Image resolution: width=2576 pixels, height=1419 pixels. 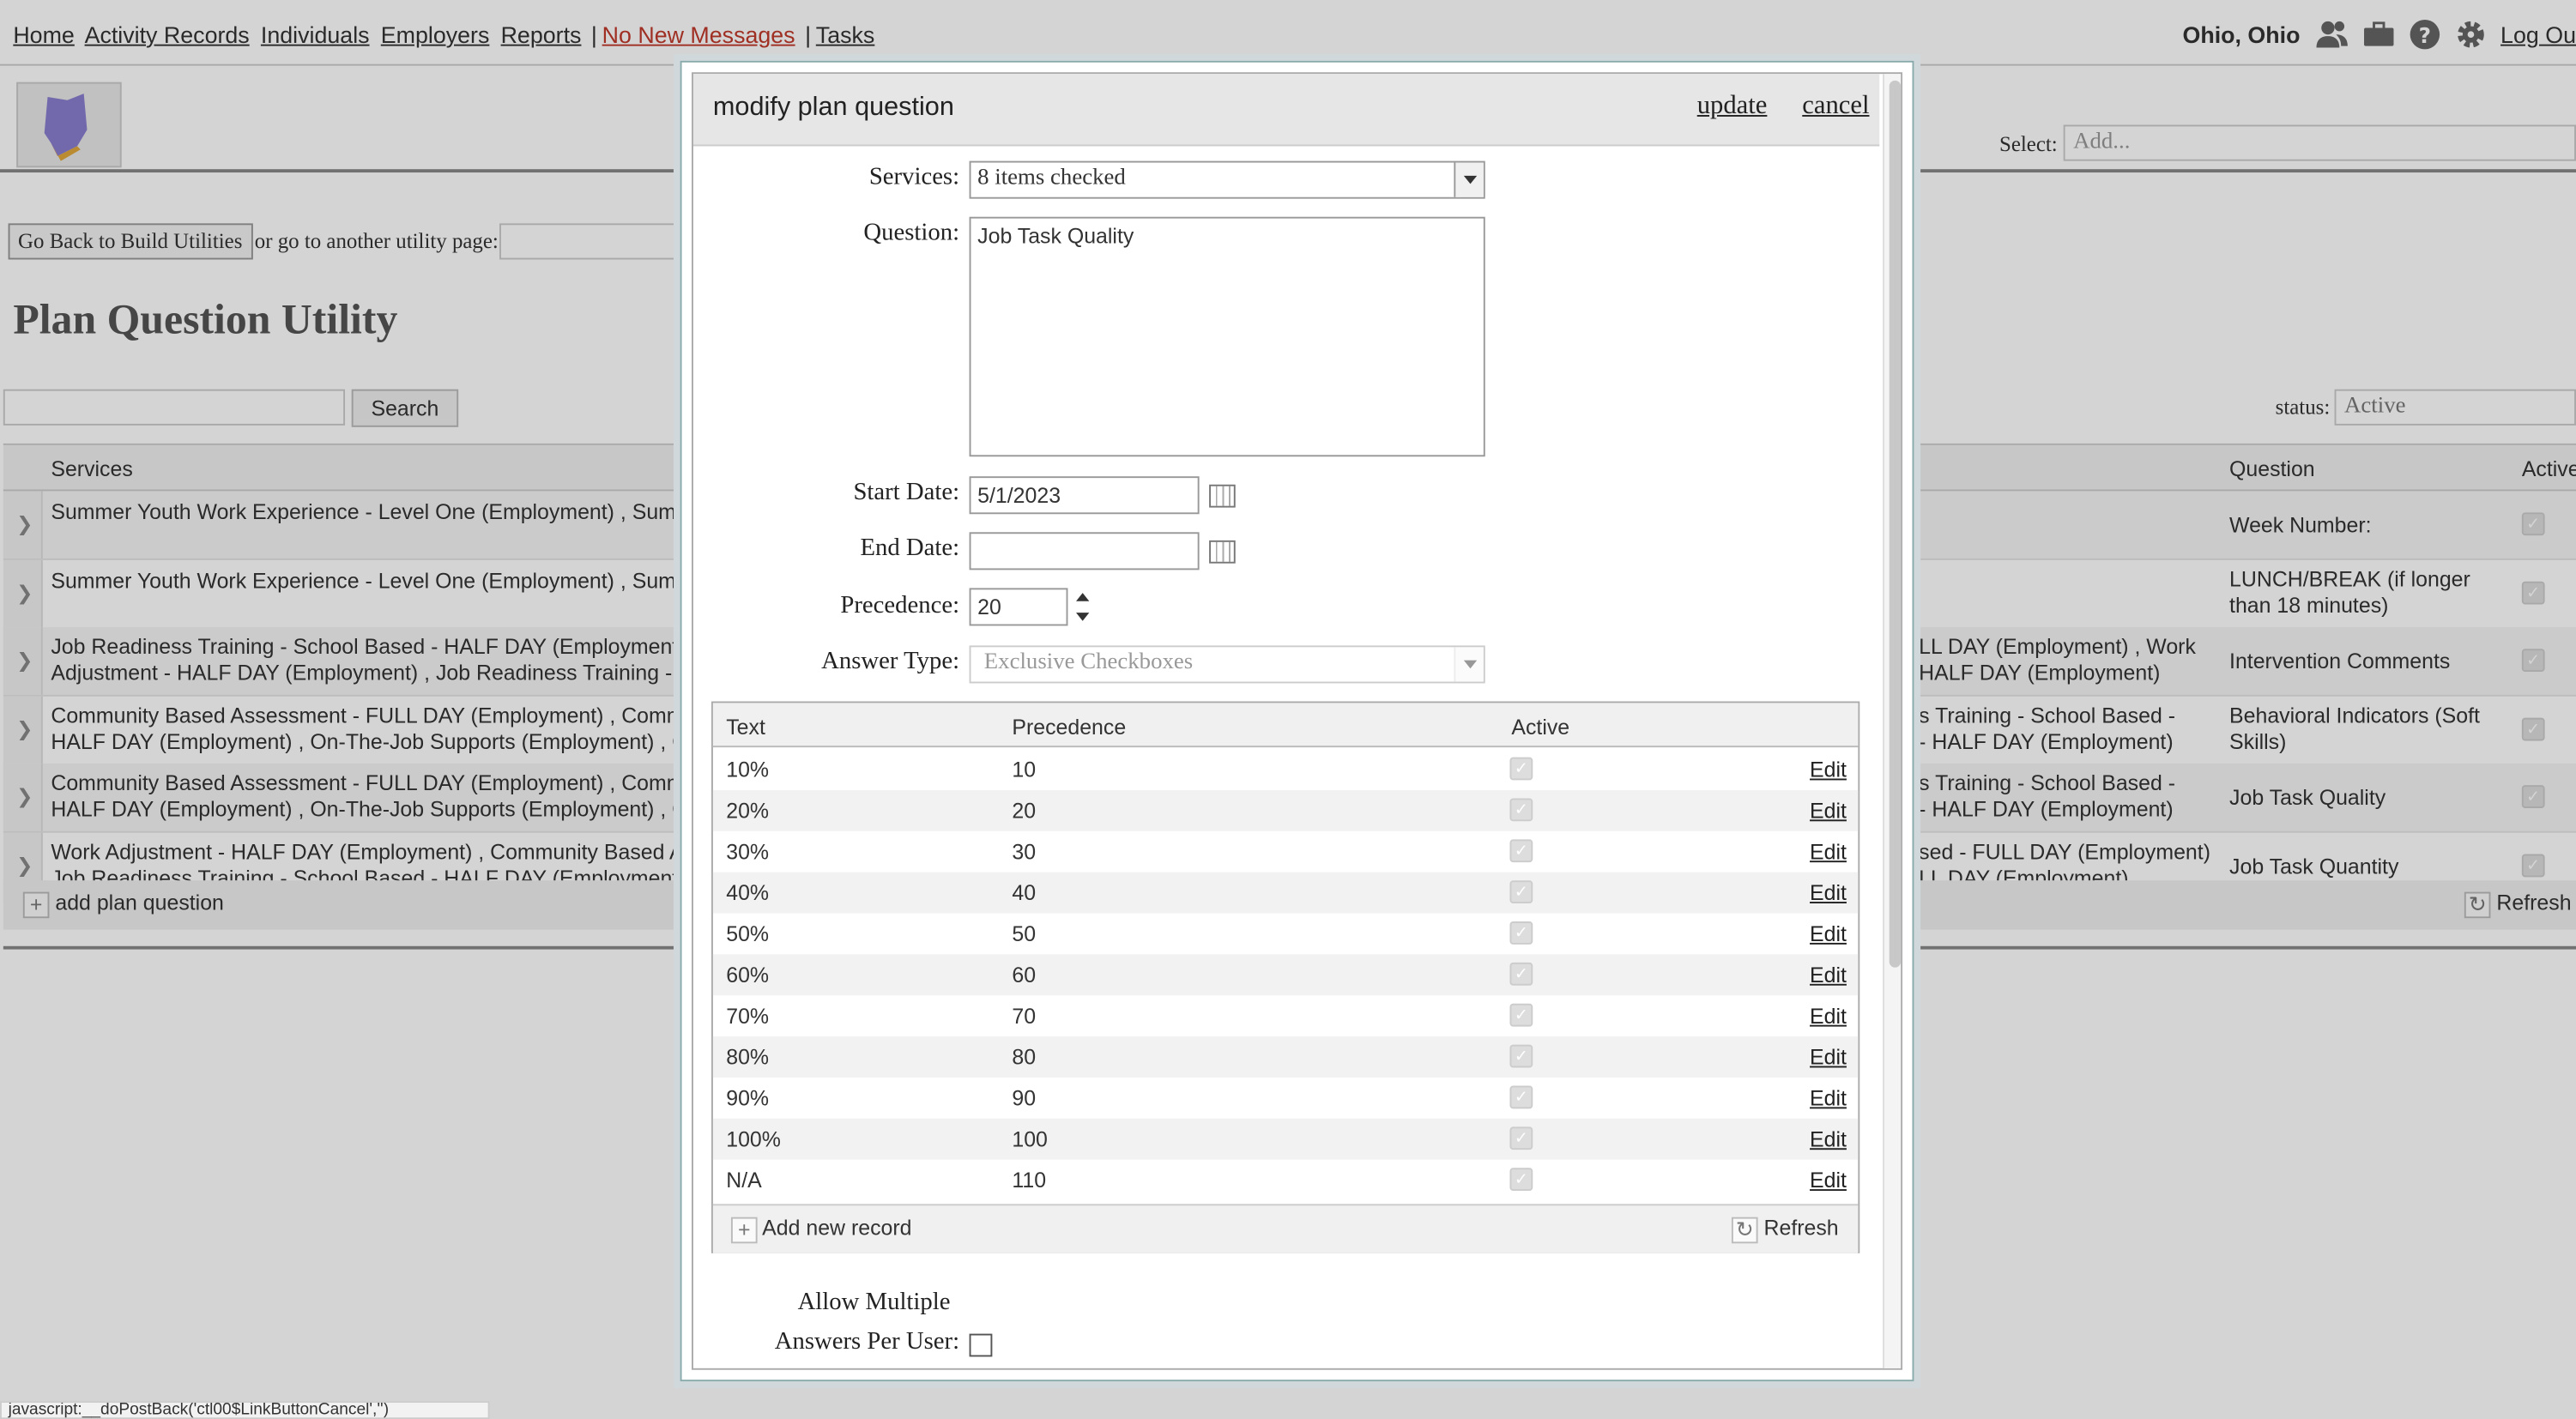 What do you see at coordinates (1024, 1098) in the screenshot?
I see `answer-precedence: 90` at bounding box center [1024, 1098].